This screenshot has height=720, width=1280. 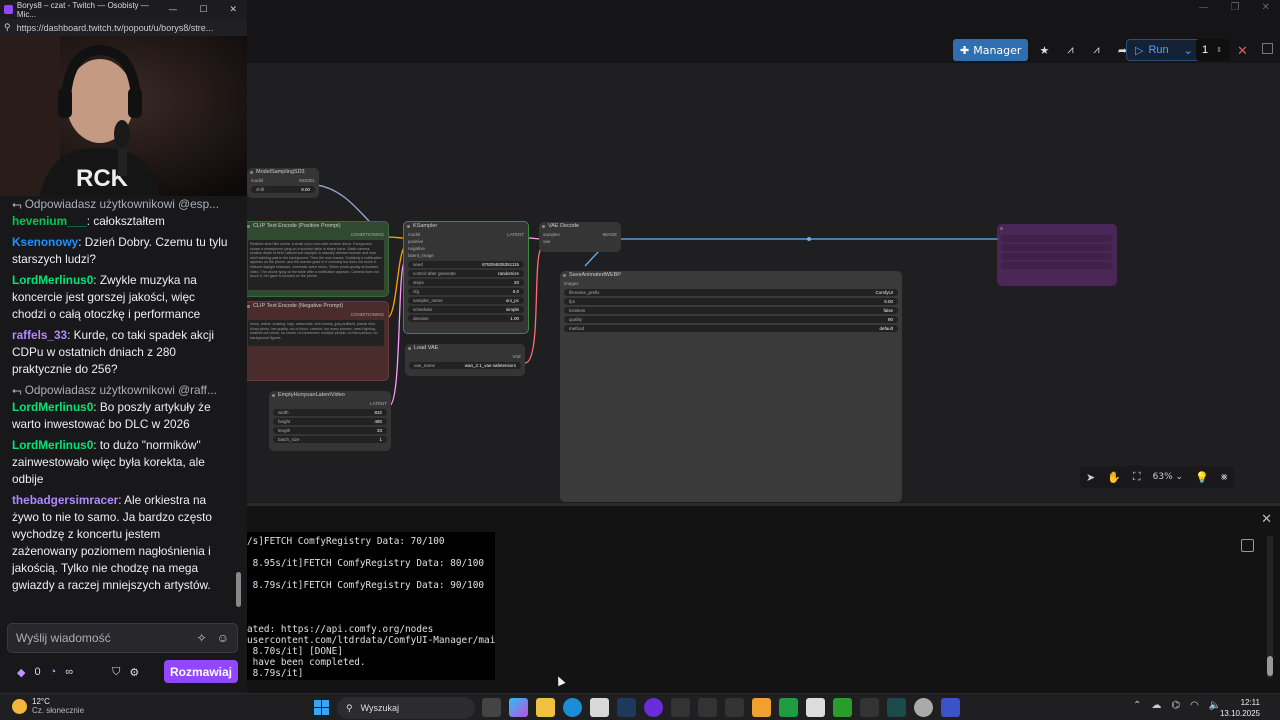 I want to click on notes-icon, so click(x=761, y=707).